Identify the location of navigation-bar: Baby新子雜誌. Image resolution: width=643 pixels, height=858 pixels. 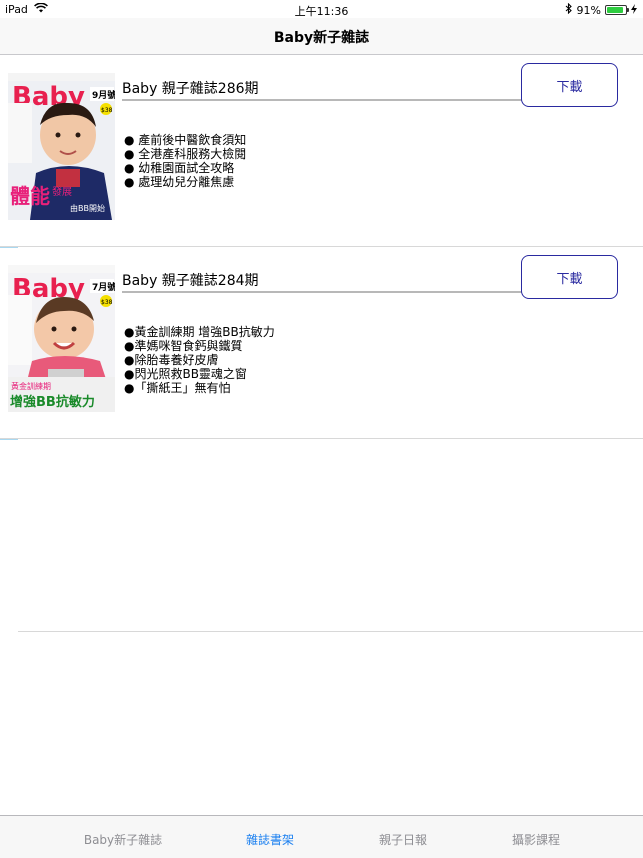
(321, 36).